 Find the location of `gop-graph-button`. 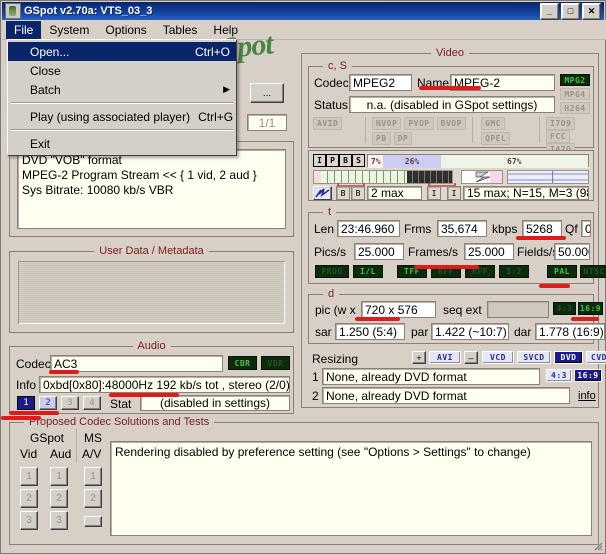

gop-graph-button is located at coordinates (322, 193).